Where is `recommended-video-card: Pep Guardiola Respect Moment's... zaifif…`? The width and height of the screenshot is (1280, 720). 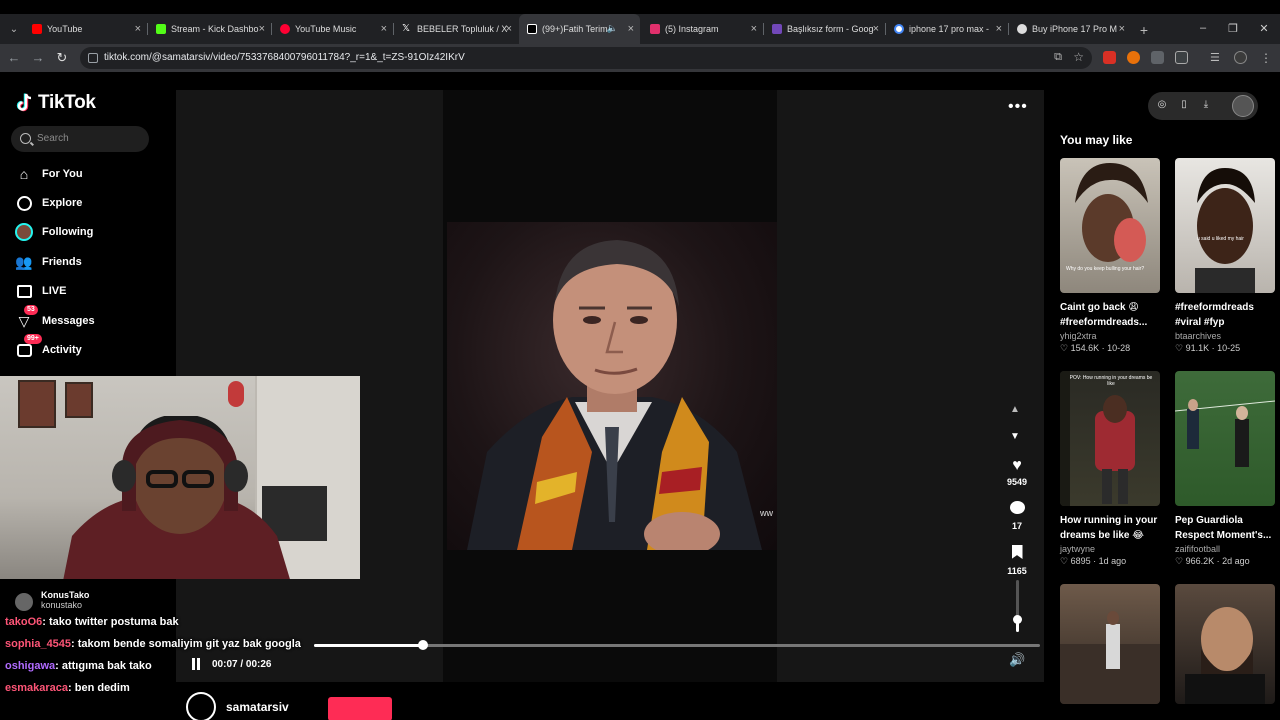 recommended-video-card: Pep Guardiola Respect Moment's... zaifif… is located at coordinates (1225, 469).